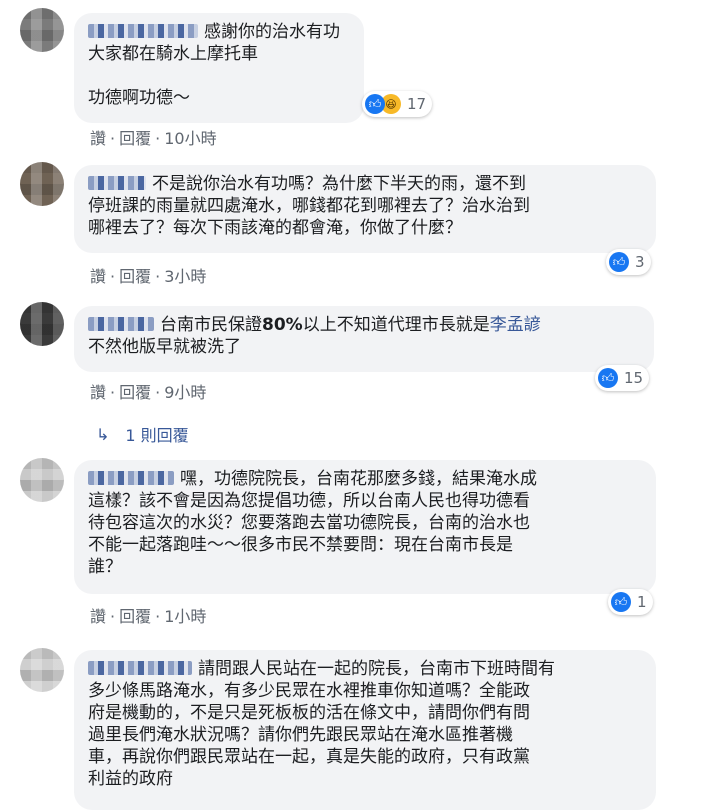 This screenshot has width=712, height=810. What do you see at coordinates (190, 138) in the screenshot?
I see `timestamp: 10小時` at bounding box center [190, 138].